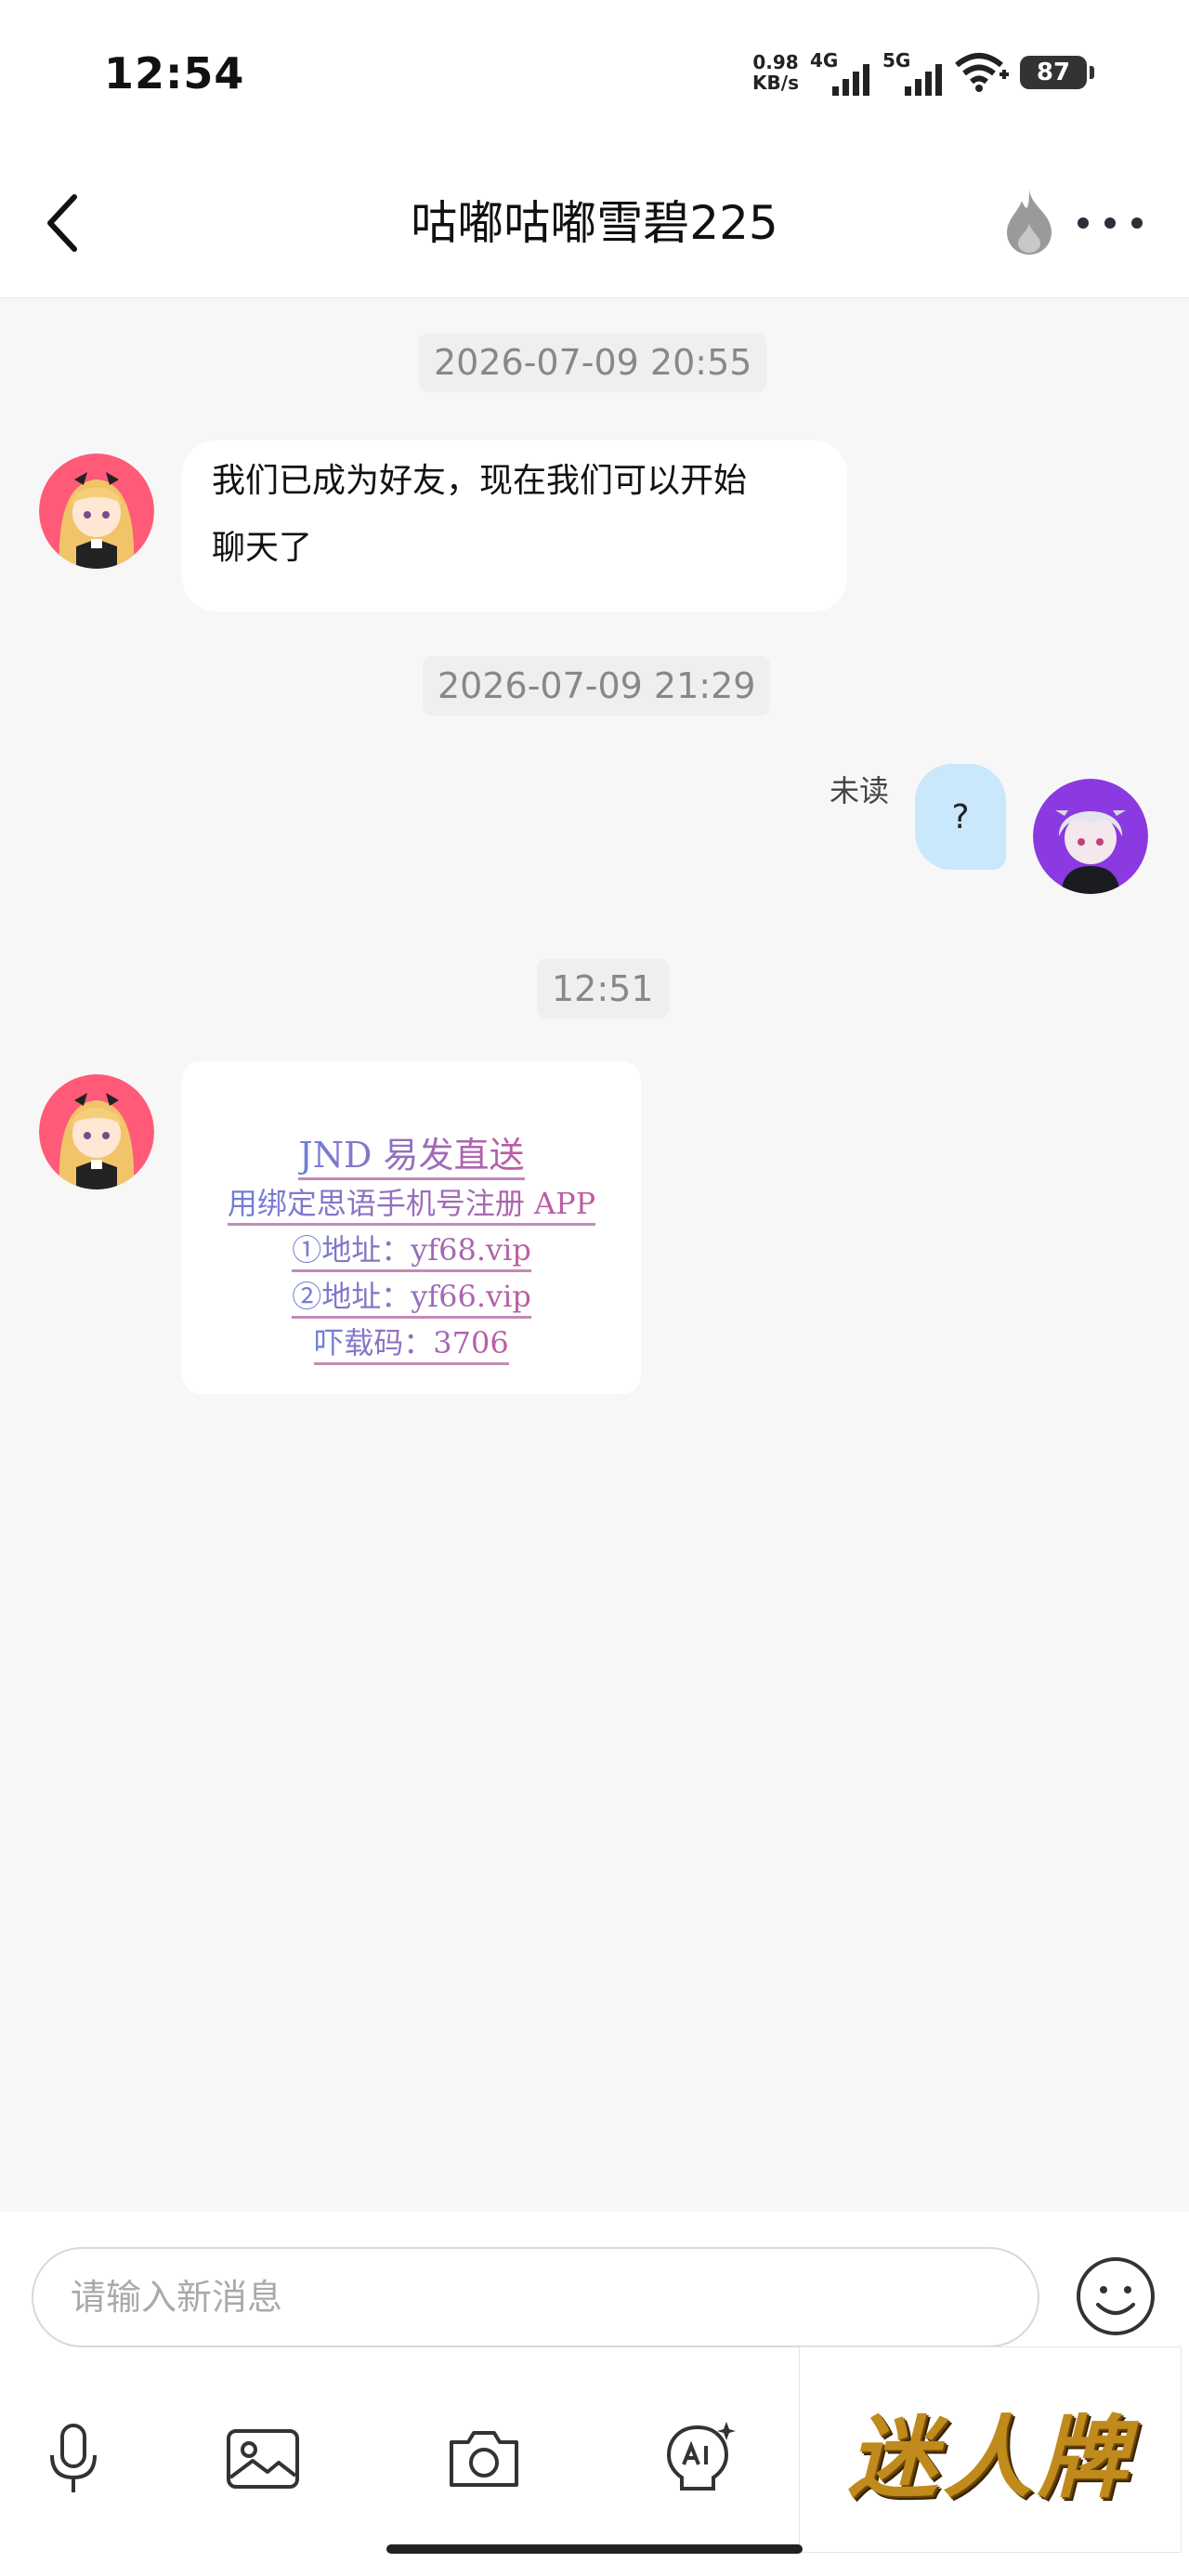 This screenshot has height=2576, width=1189. What do you see at coordinates (1115, 2296) in the screenshot?
I see `emoji-icon` at bounding box center [1115, 2296].